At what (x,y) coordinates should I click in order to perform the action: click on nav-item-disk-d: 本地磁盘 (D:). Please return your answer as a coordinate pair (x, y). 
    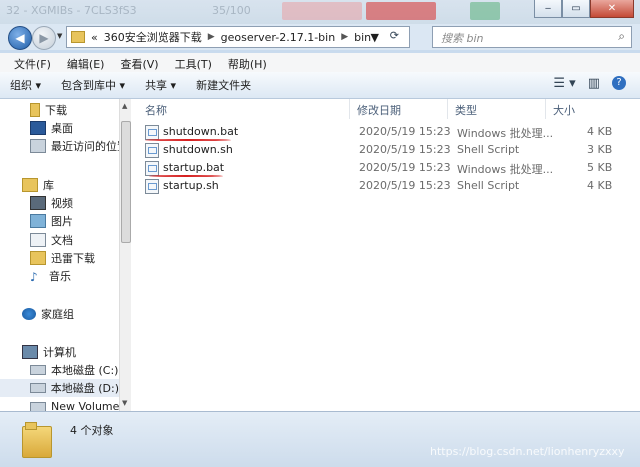
    Looking at the image, I should click on (59, 388).